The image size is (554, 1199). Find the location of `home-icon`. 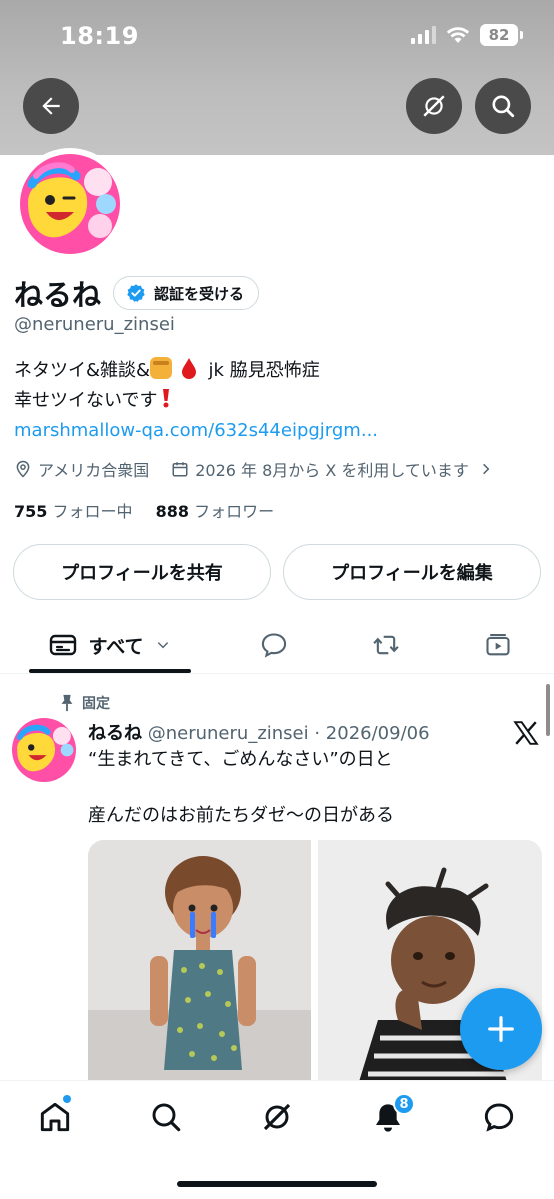

home-icon is located at coordinates (55, 1117).